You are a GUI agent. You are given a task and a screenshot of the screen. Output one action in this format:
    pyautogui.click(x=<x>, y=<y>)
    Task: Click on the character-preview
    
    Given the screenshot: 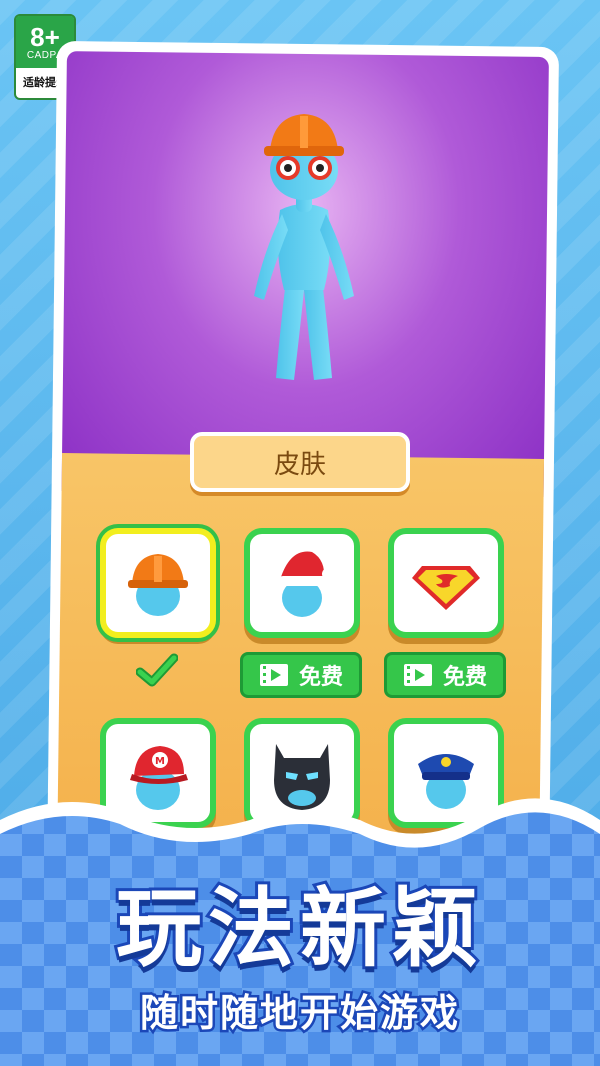 What is the action you would take?
    pyautogui.click(x=304, y=247)
    